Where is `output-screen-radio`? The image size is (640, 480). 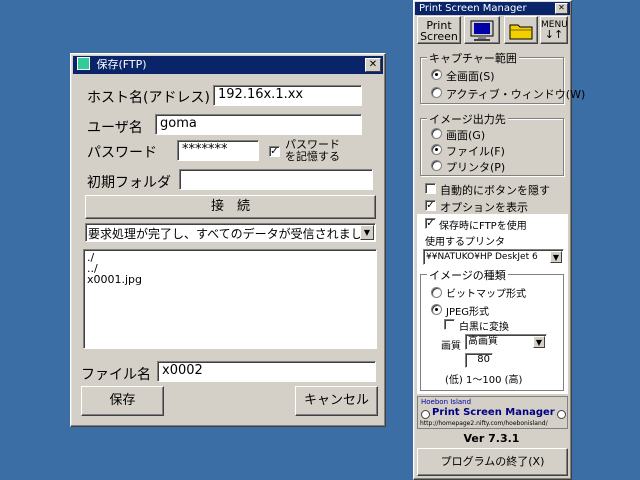
output-screen-radio is located at coordinates (436, 133).